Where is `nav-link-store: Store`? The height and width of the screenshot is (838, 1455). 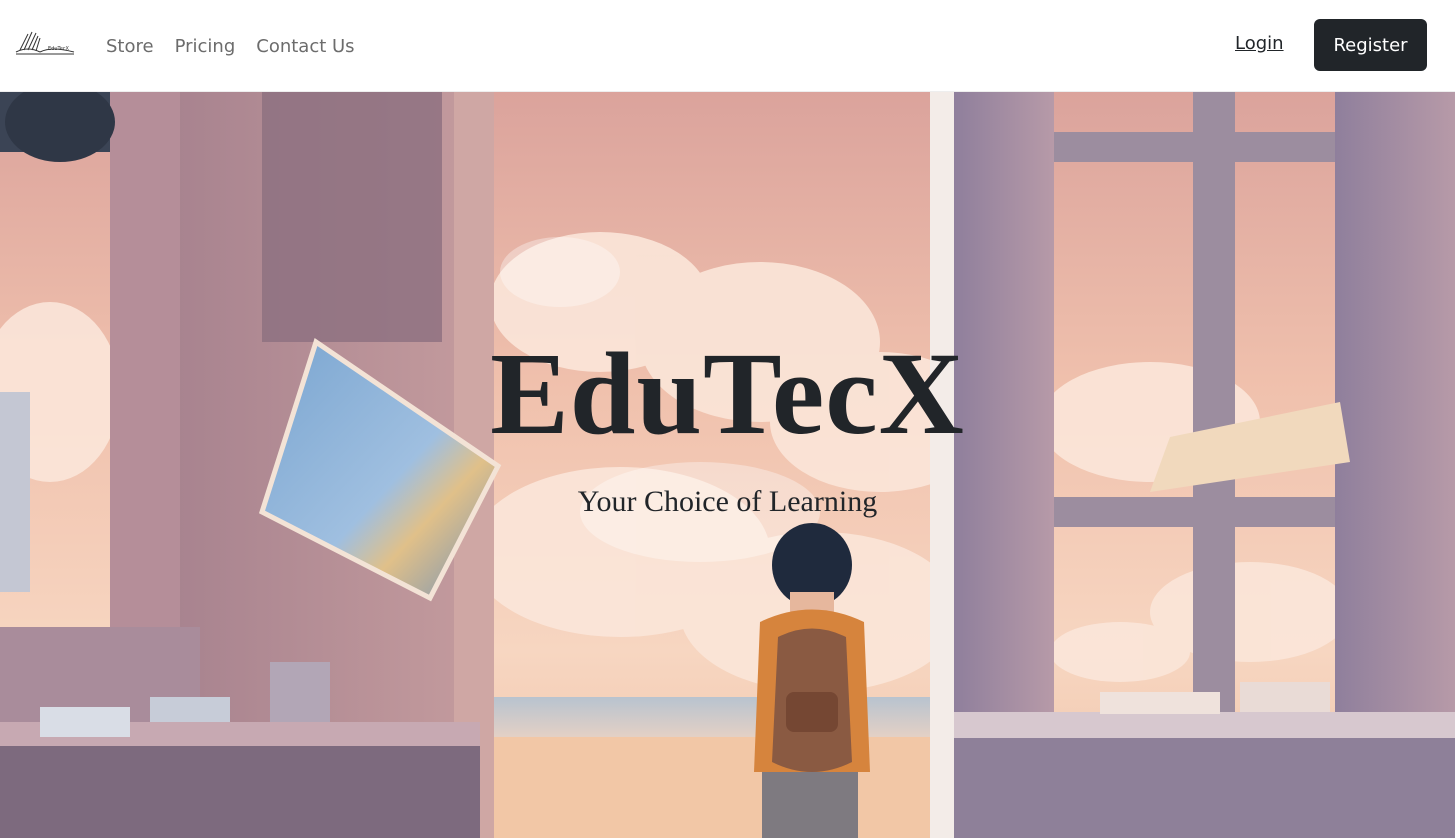 nav-link-store: Store is located at coordinates (130, 46).